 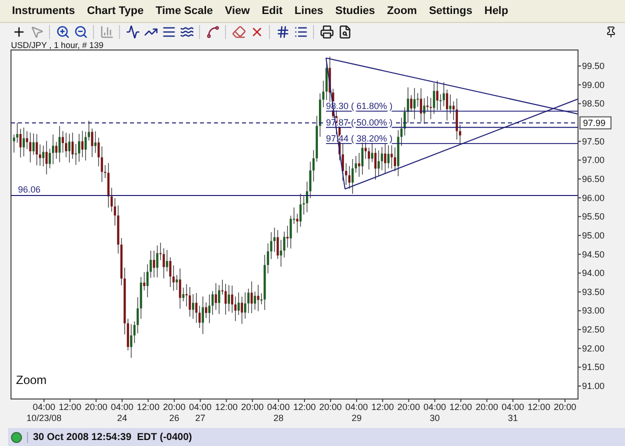 I want to click on zoom-in-button, so click(x=62, y=31).